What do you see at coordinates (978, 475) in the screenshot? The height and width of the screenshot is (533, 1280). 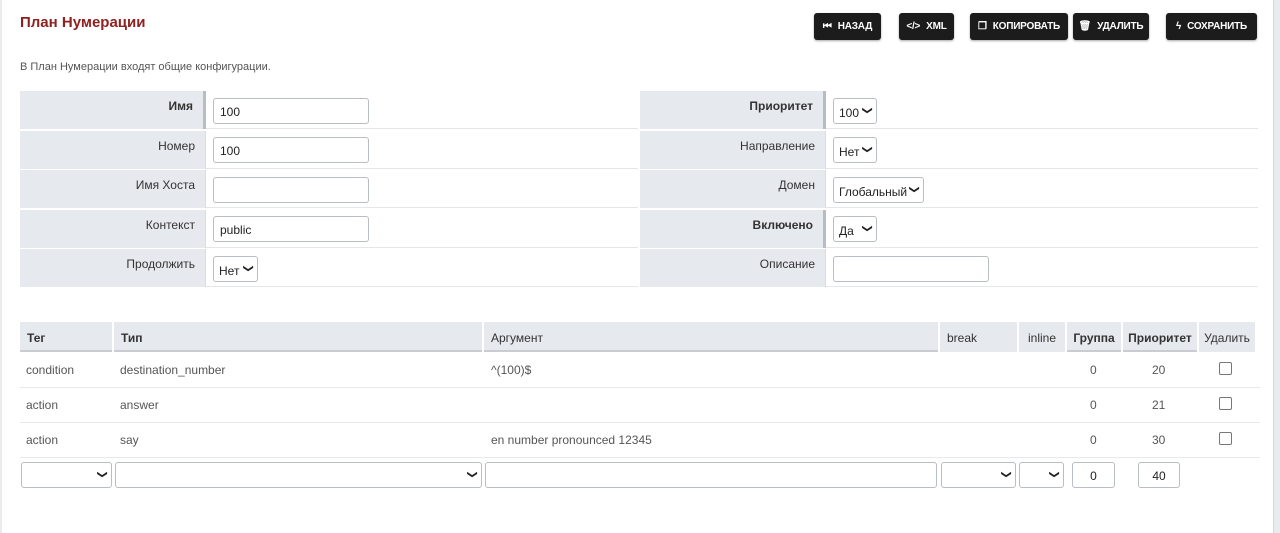 I see `new-break-select: ❯` at bounding box center [978, 475].